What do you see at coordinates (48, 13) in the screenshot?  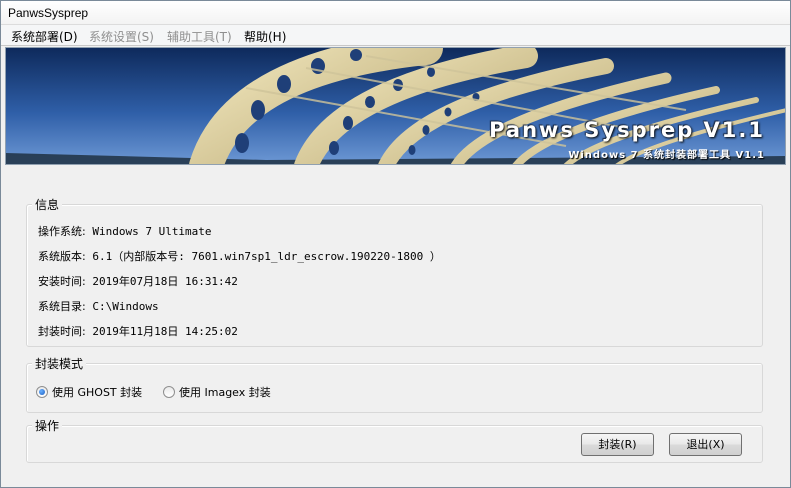 I see `window-title: PanwsSysprep` at bounding box center [48, 13].